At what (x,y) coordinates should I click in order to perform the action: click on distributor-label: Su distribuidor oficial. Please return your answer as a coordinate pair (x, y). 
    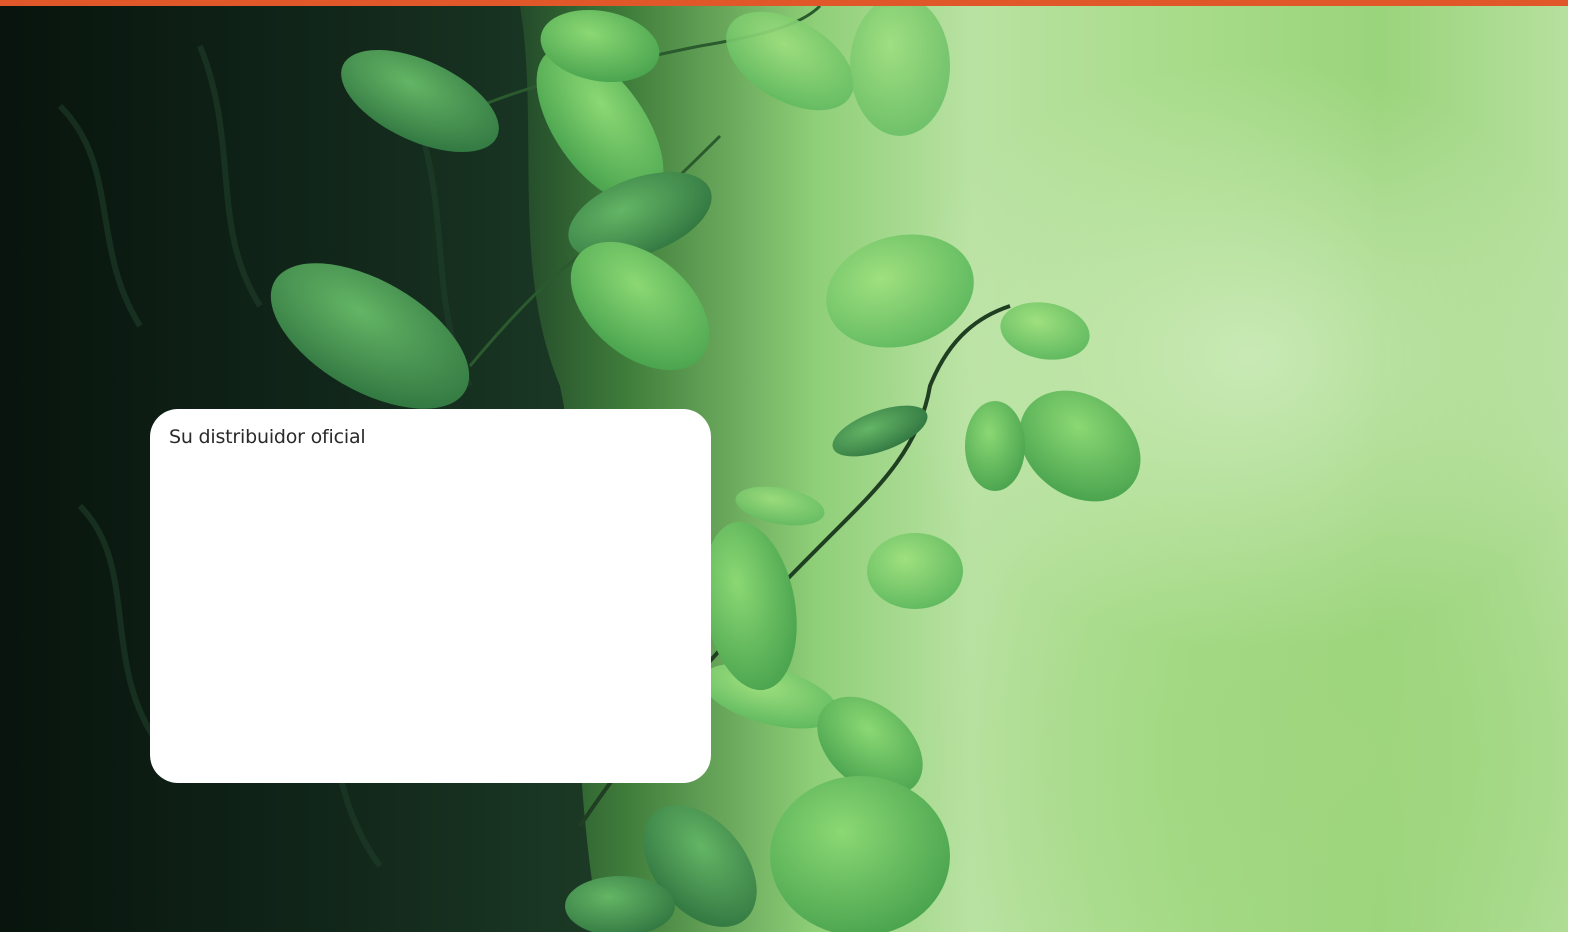
    Looking at the image, I should click on (267, 437).